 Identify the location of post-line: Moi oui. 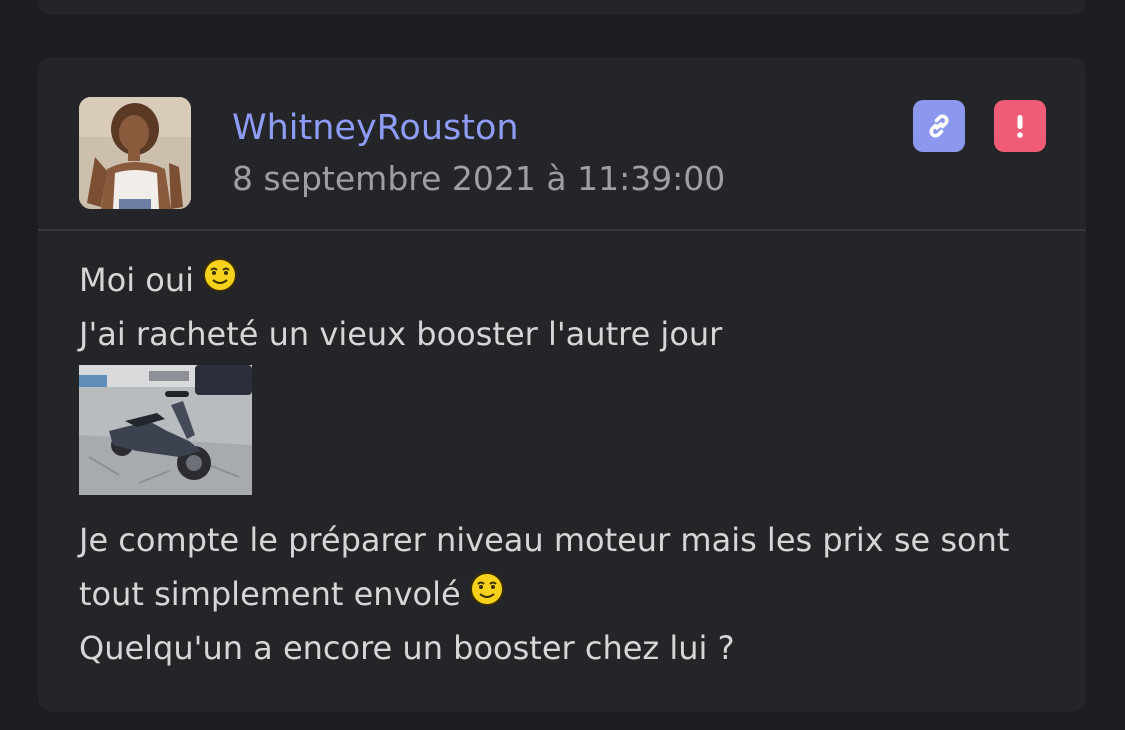
(562, 280).